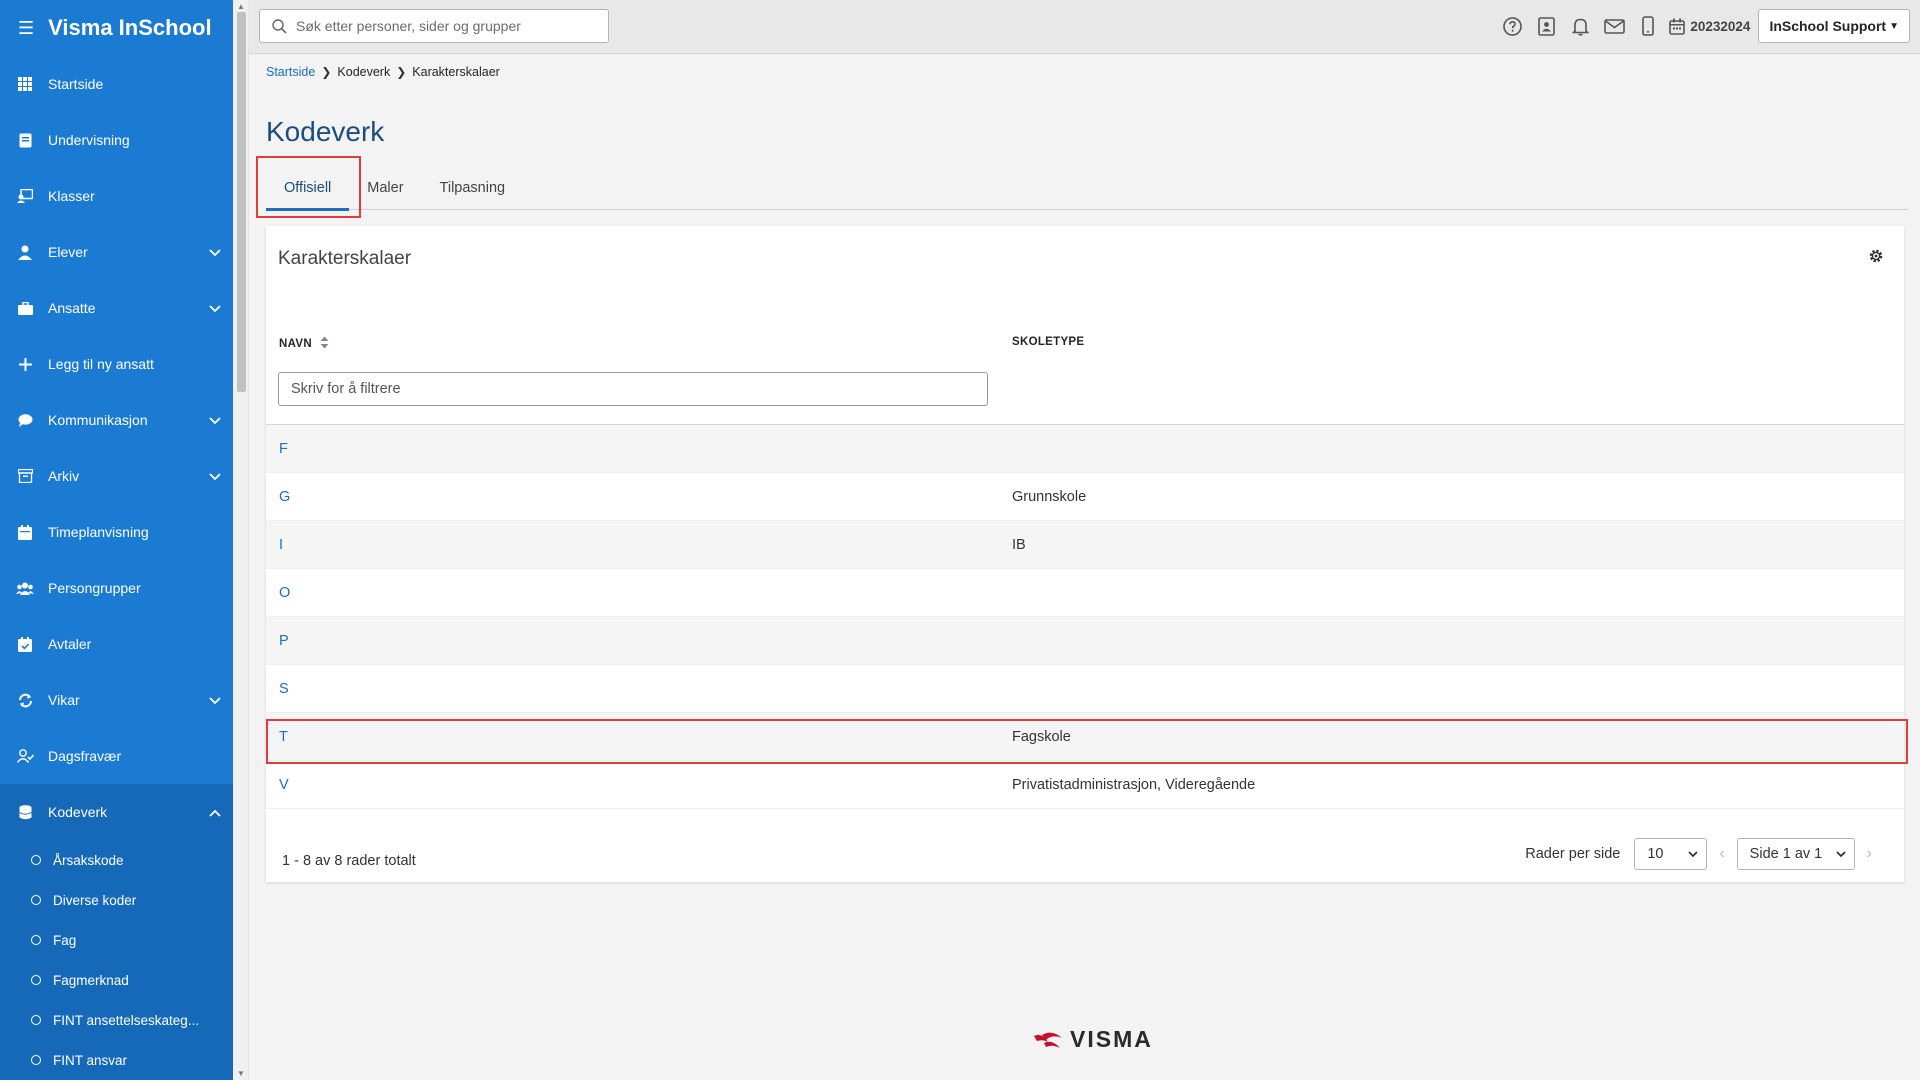 This screenshot has width=1920, height=1080. What do you see at coordinates (1580, 26) in the screenshot?
I see `bell-icon` at bounding box center [1580, 26].